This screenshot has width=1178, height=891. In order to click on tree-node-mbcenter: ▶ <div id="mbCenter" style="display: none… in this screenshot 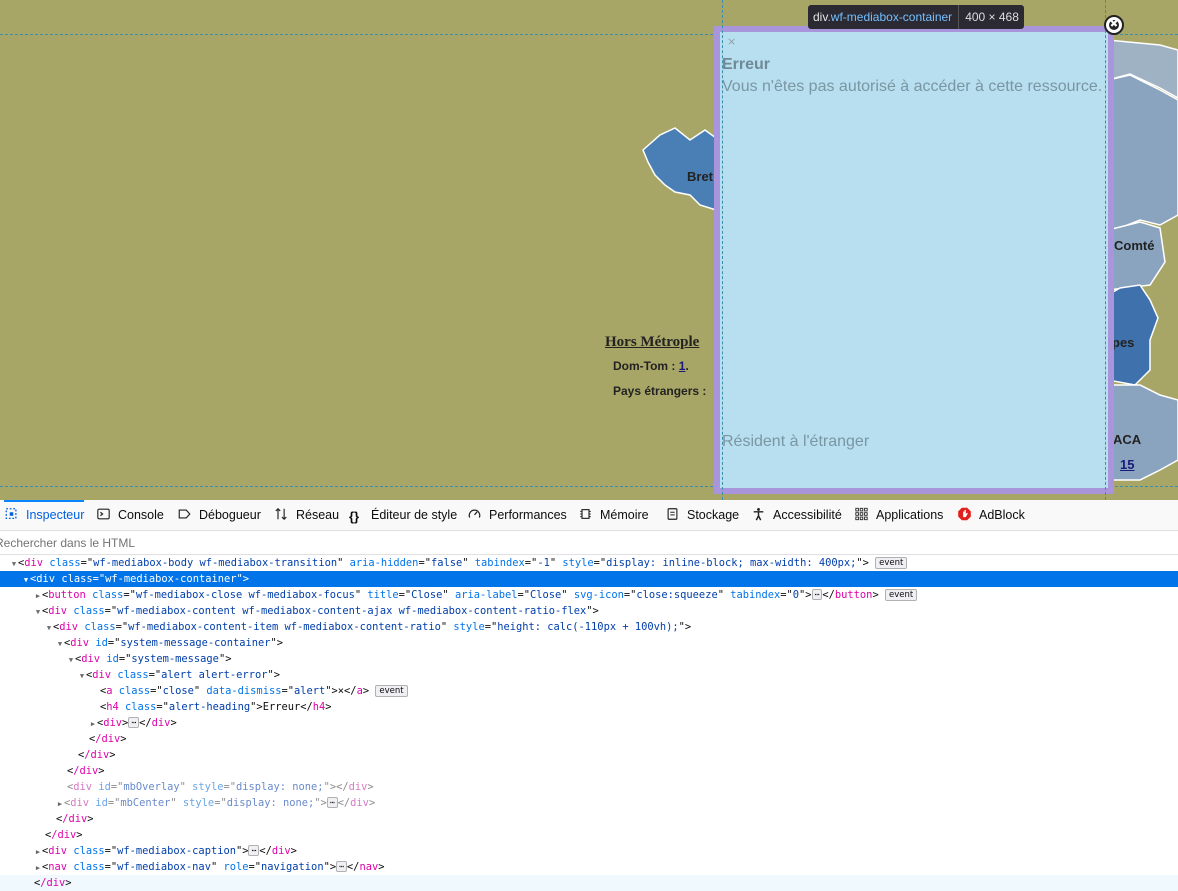, I will do `click(589, 803)`.